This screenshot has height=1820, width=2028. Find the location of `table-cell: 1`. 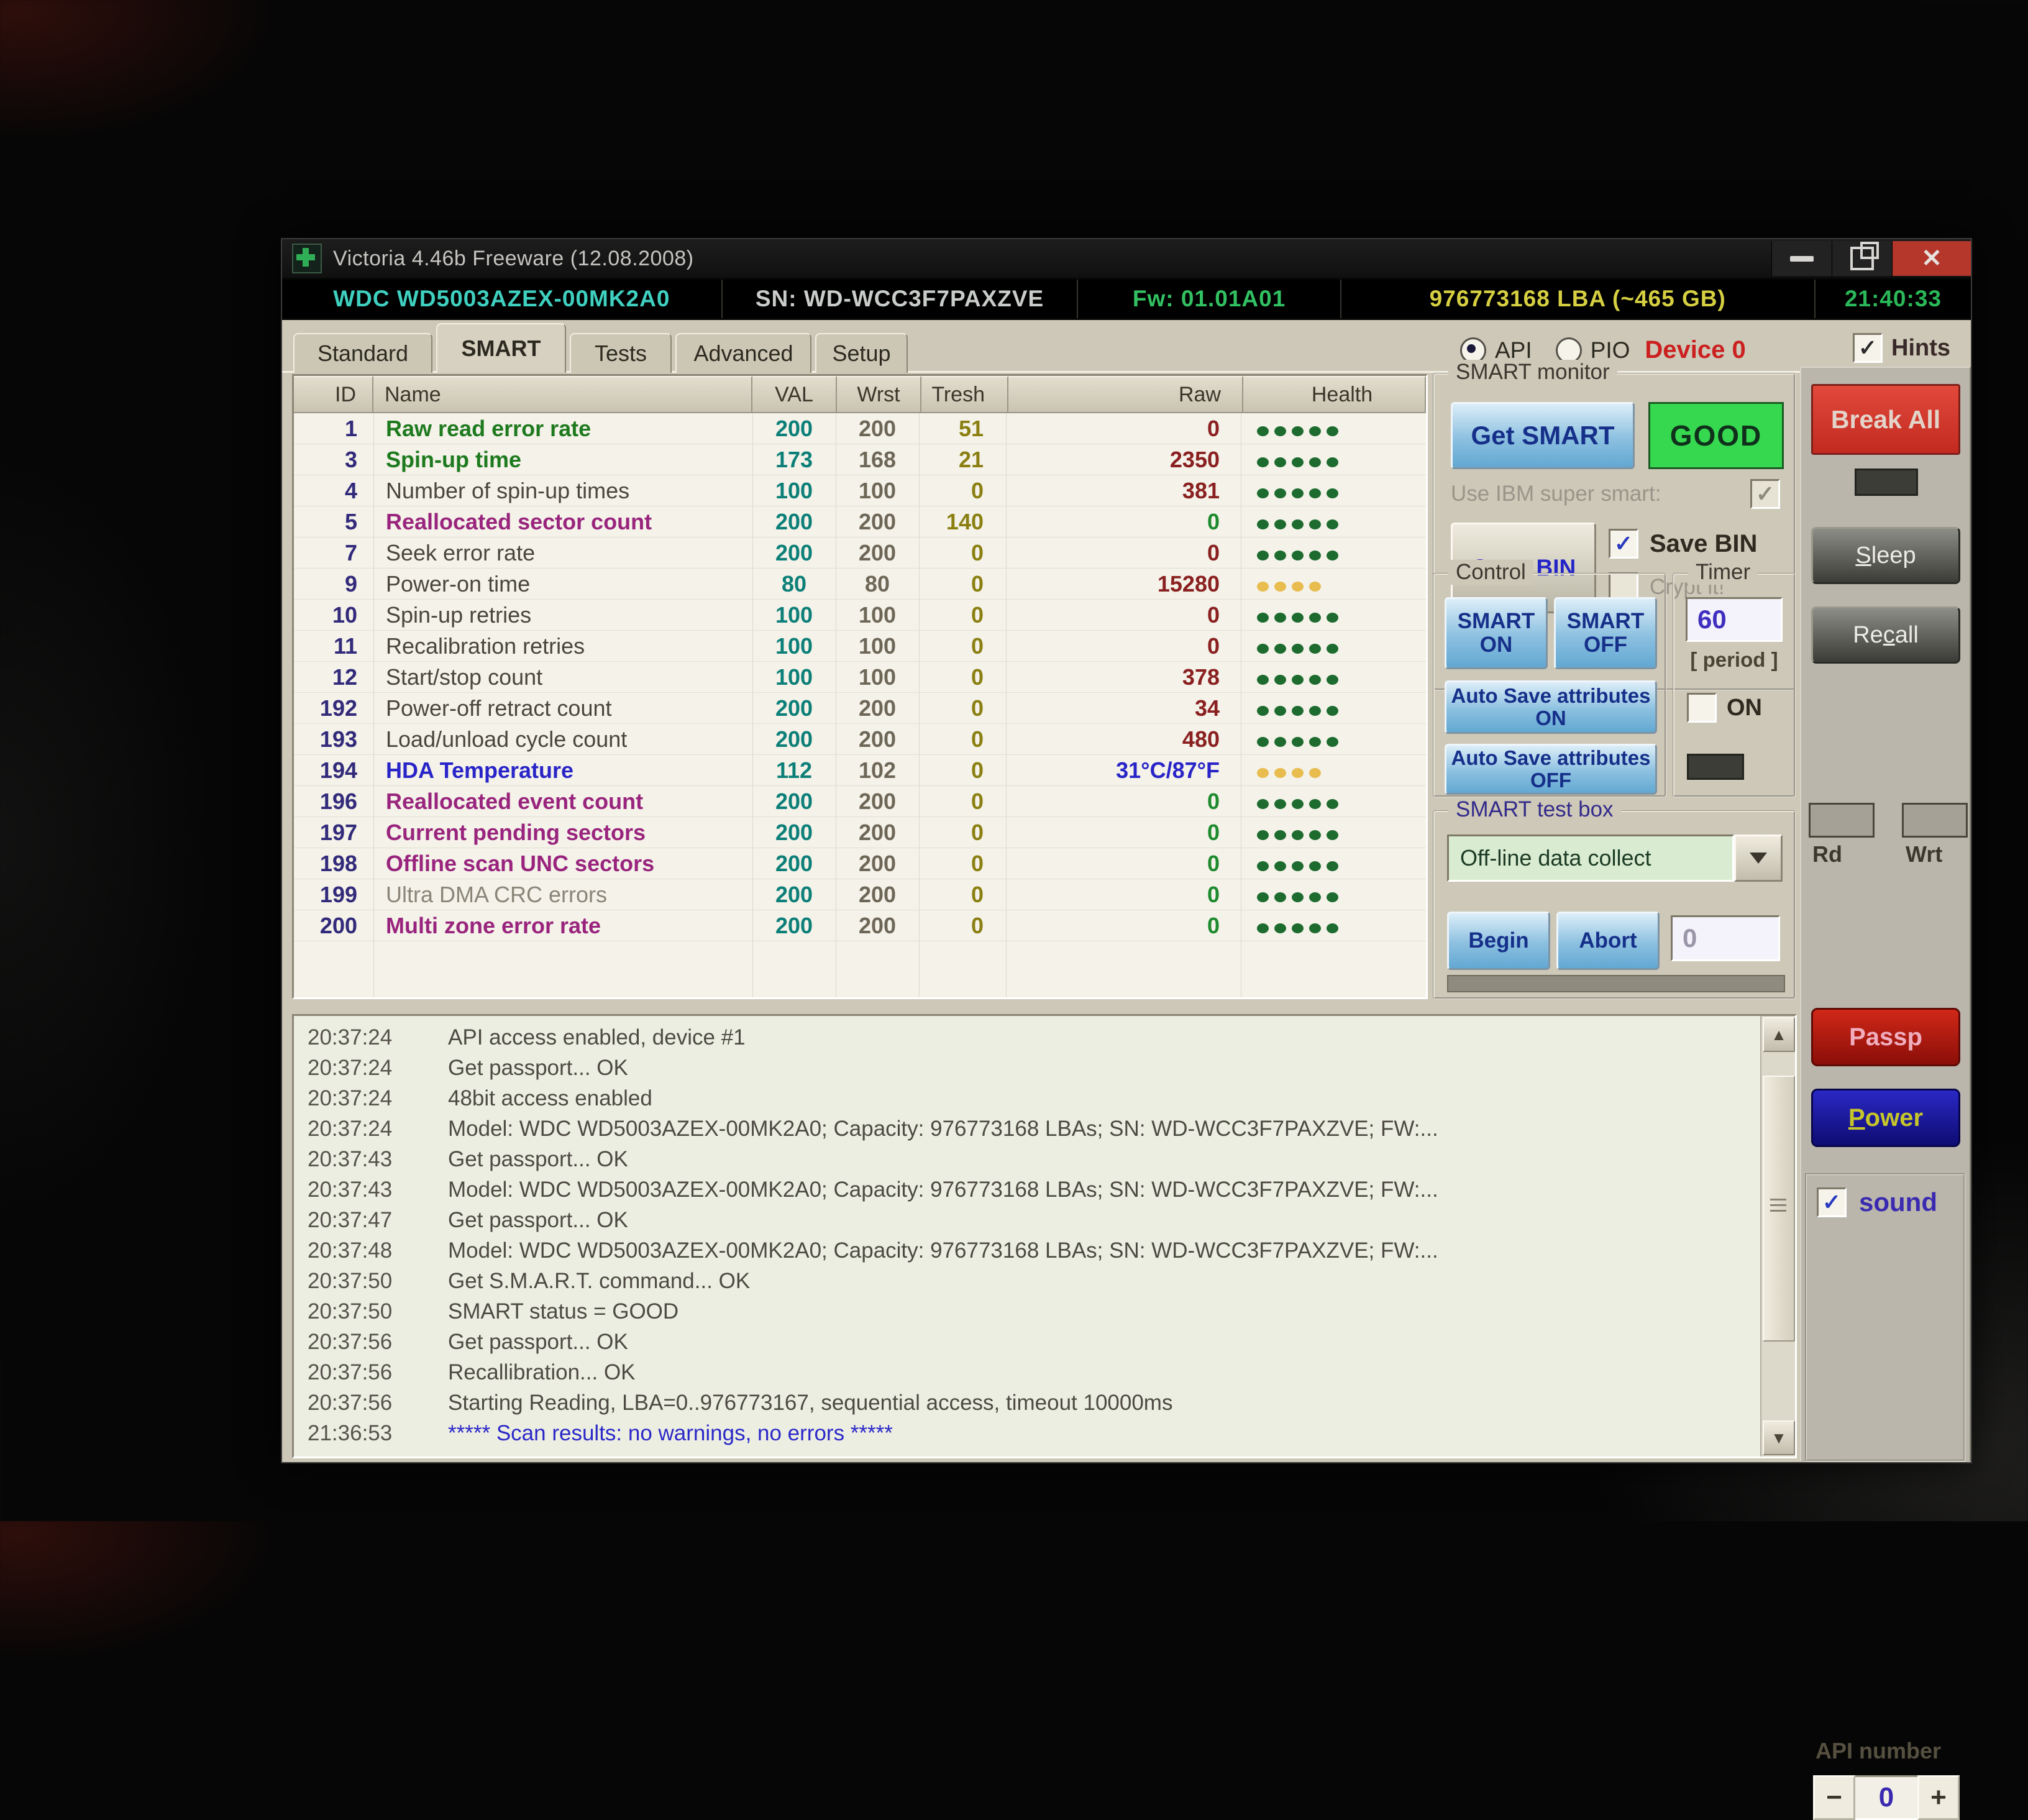

table-cell: 1 is located at coordinates (350, 428).